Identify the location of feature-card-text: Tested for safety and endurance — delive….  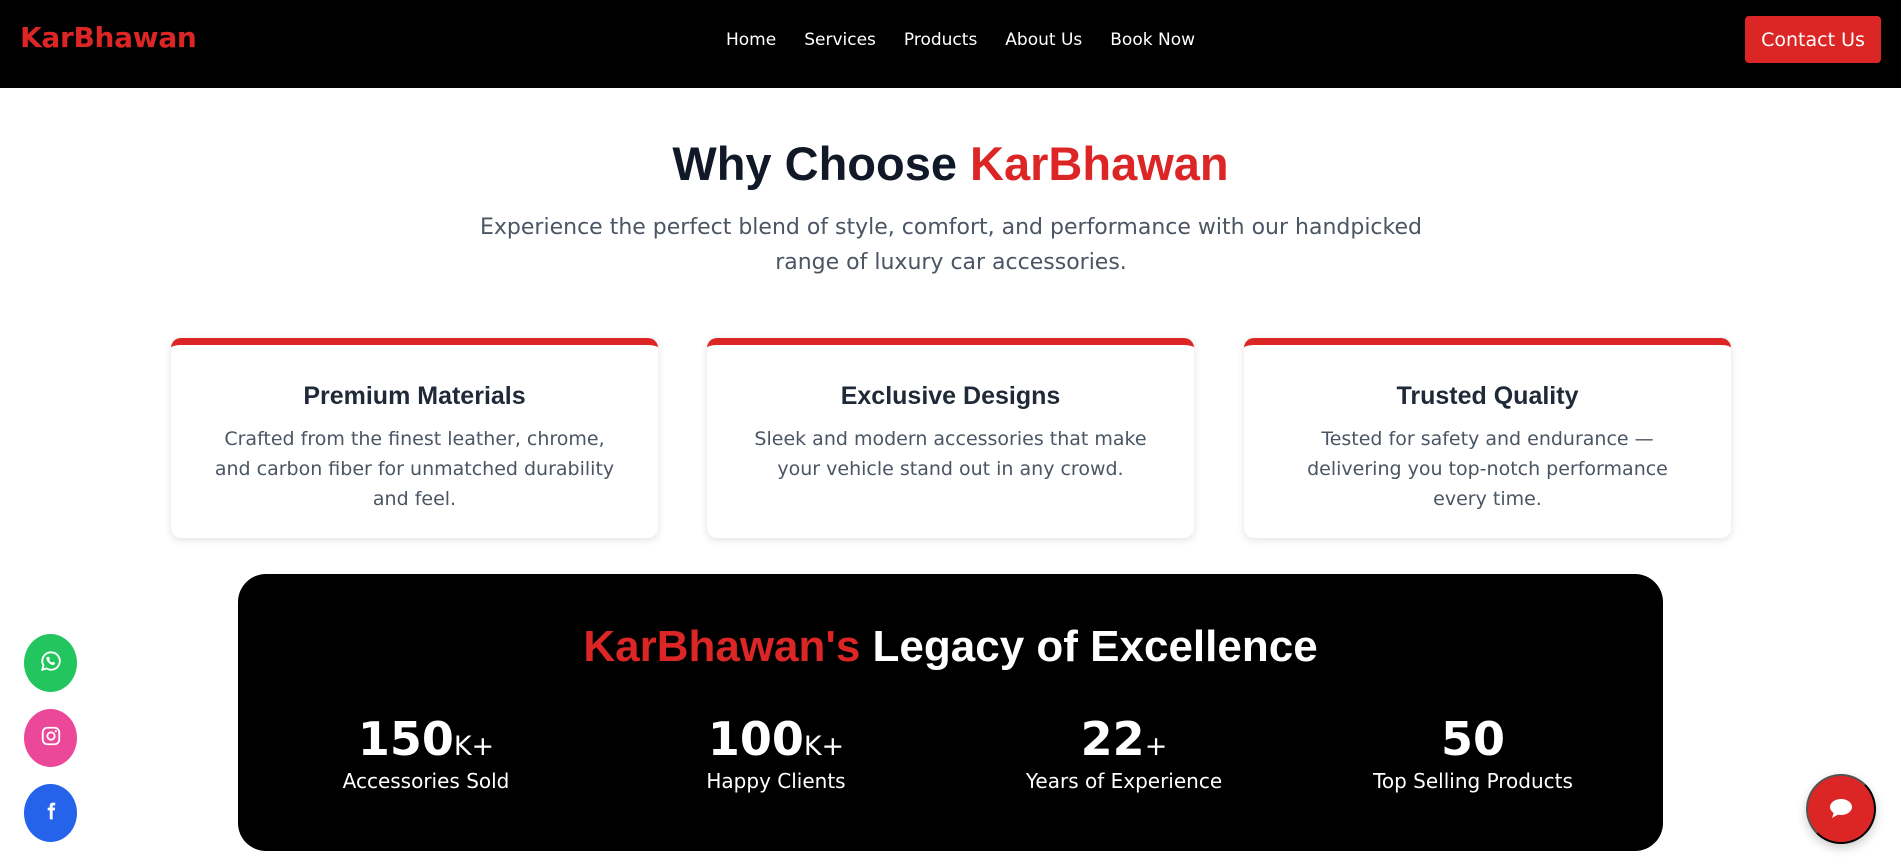
(1487, 469).